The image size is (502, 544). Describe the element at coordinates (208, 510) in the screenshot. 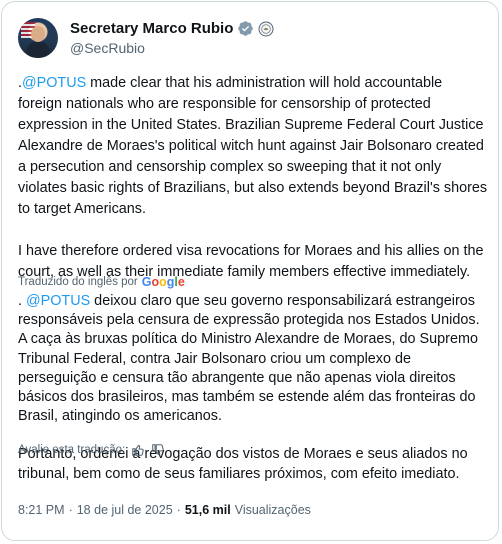

I see `views-count: 51,6 mil` at that location.